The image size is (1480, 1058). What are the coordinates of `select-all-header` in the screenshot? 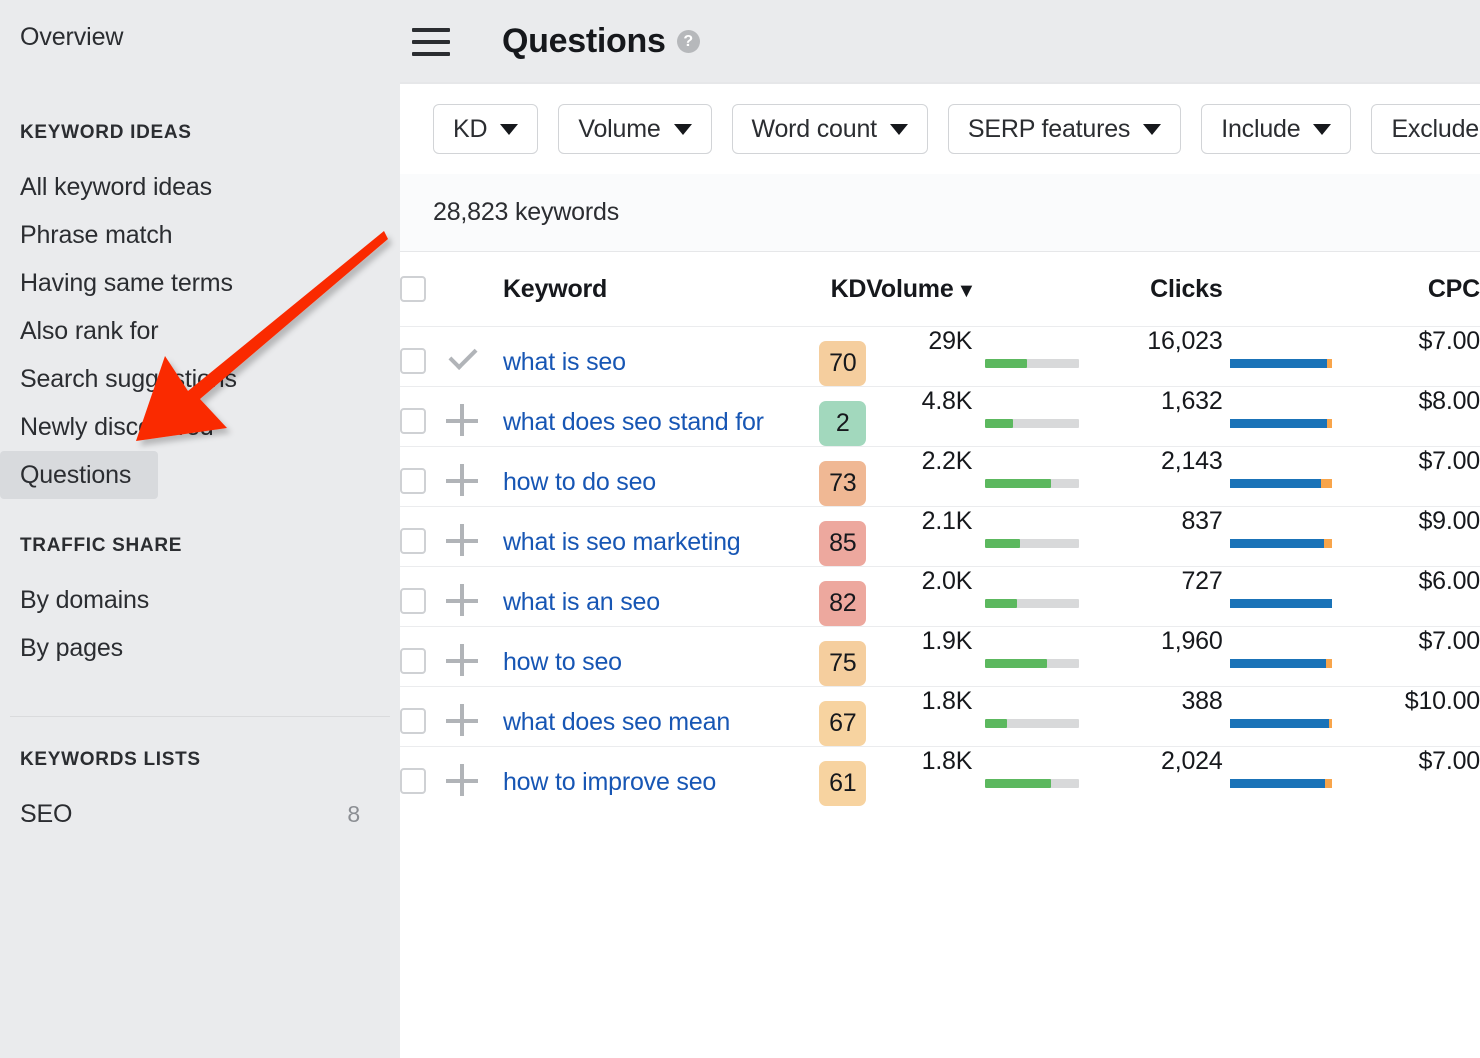 It's located at (423, 289).